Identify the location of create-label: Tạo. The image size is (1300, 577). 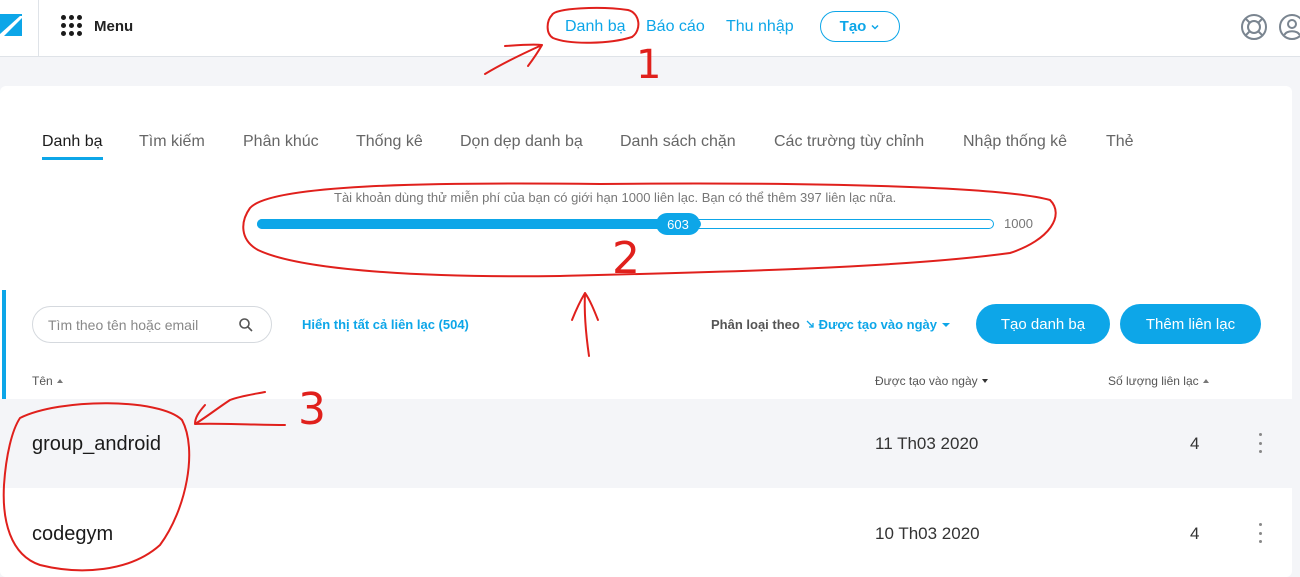
(853, 26).